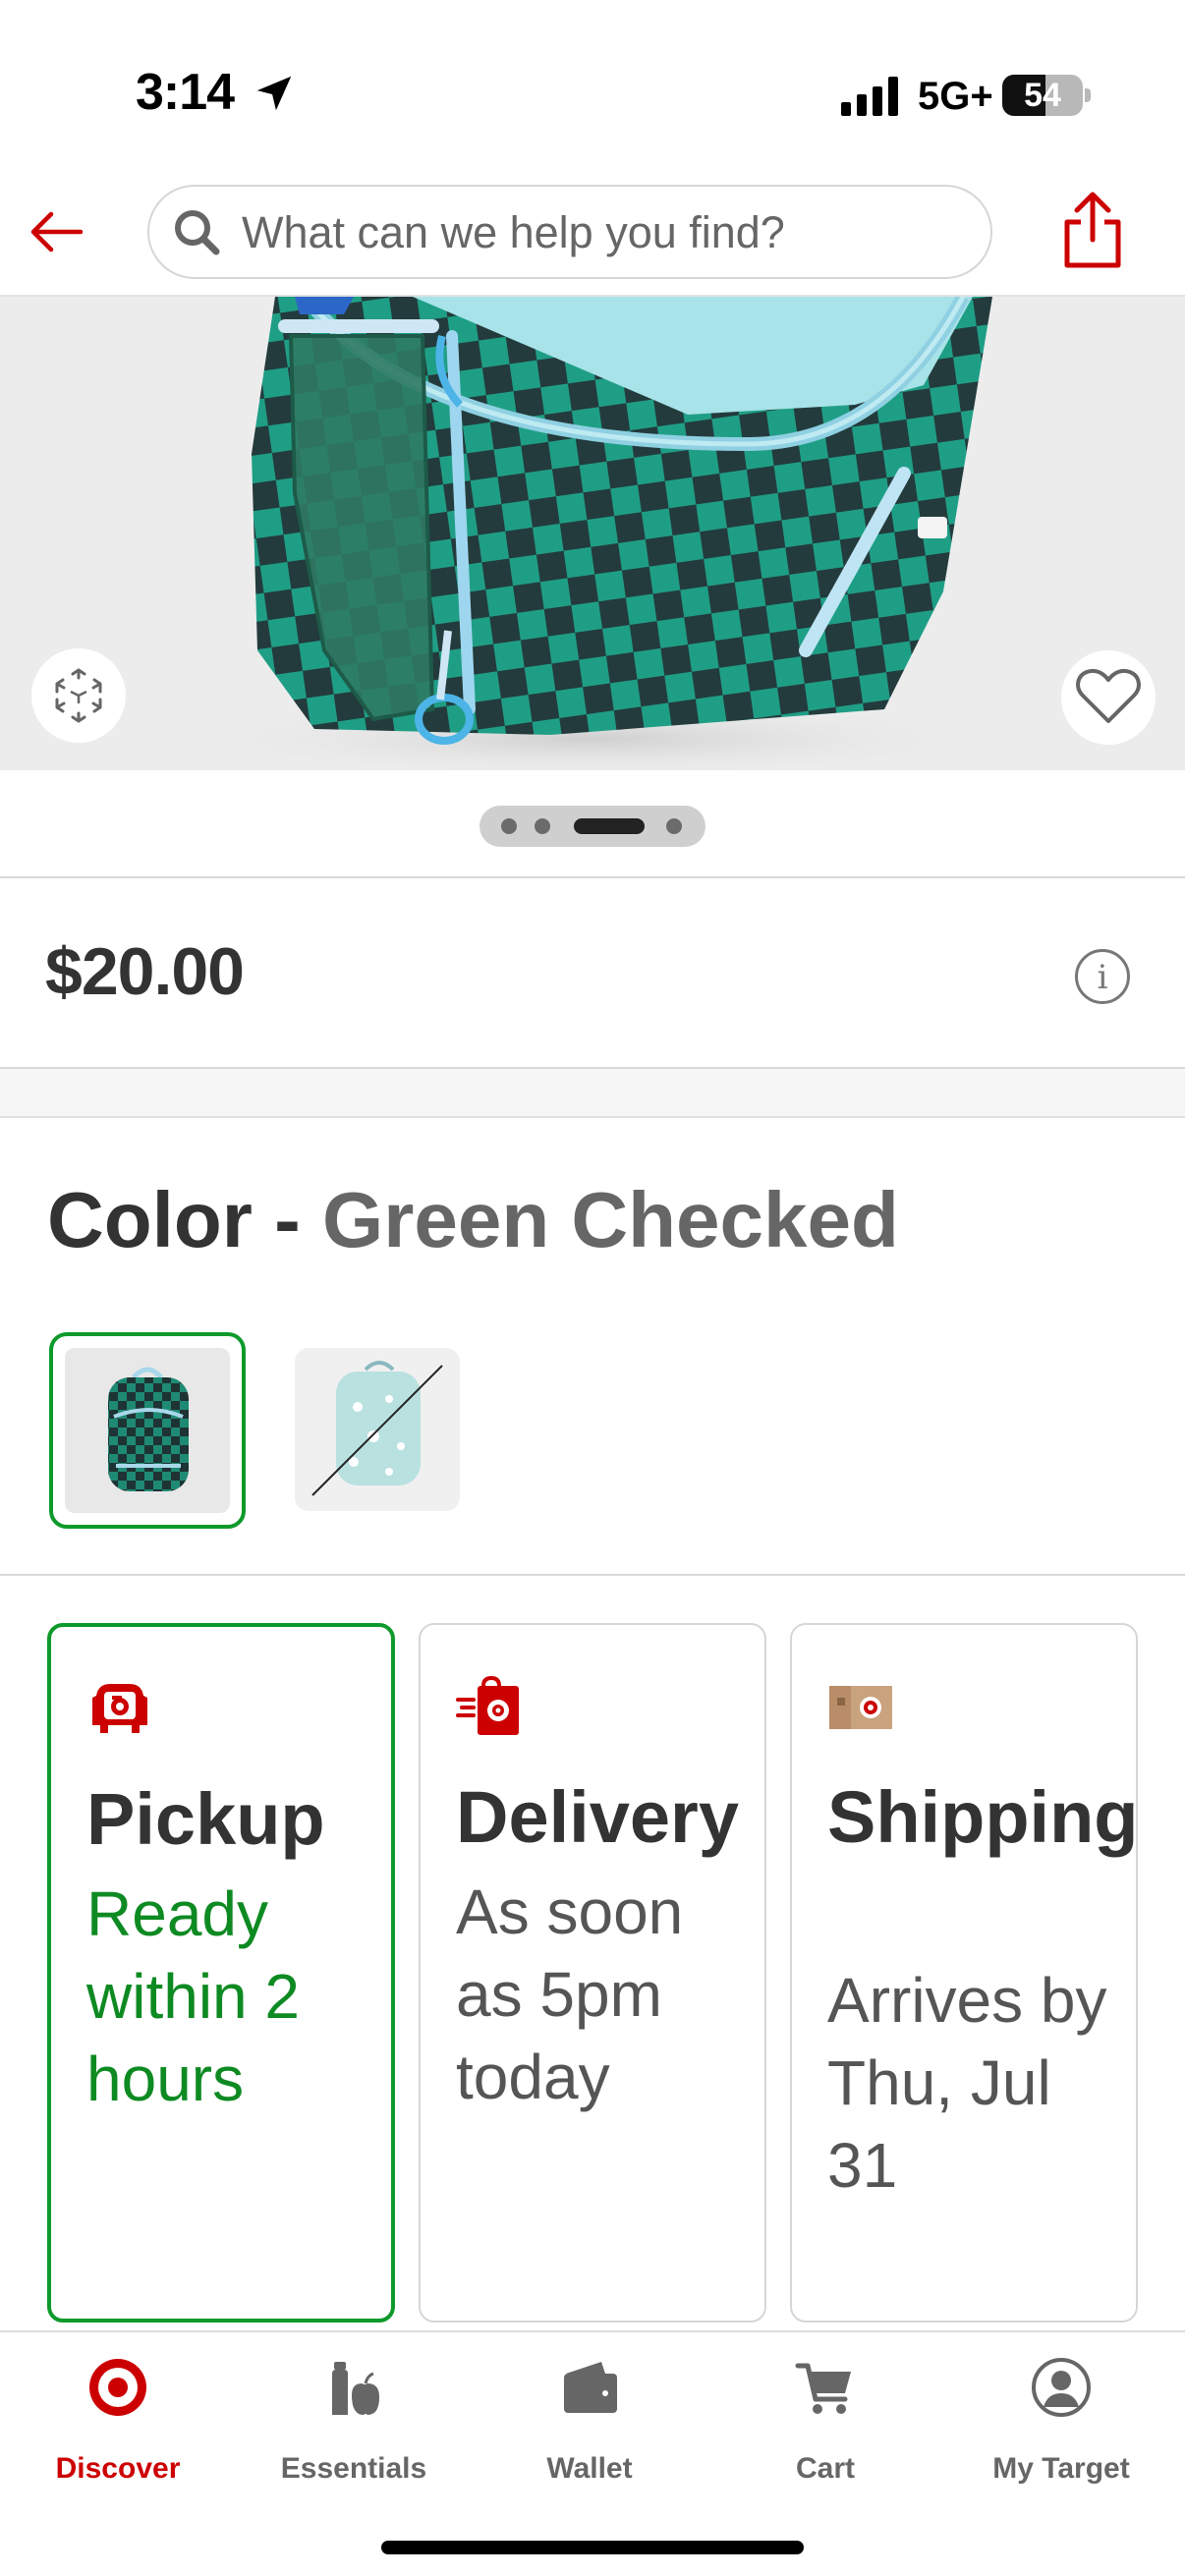 The width and height of the screenshot is (1185, 2576). What do you see at coordinates (825, 2429) in the screenshot?
I see `tab-cart: Cart` at bounding box center [825, 2429].